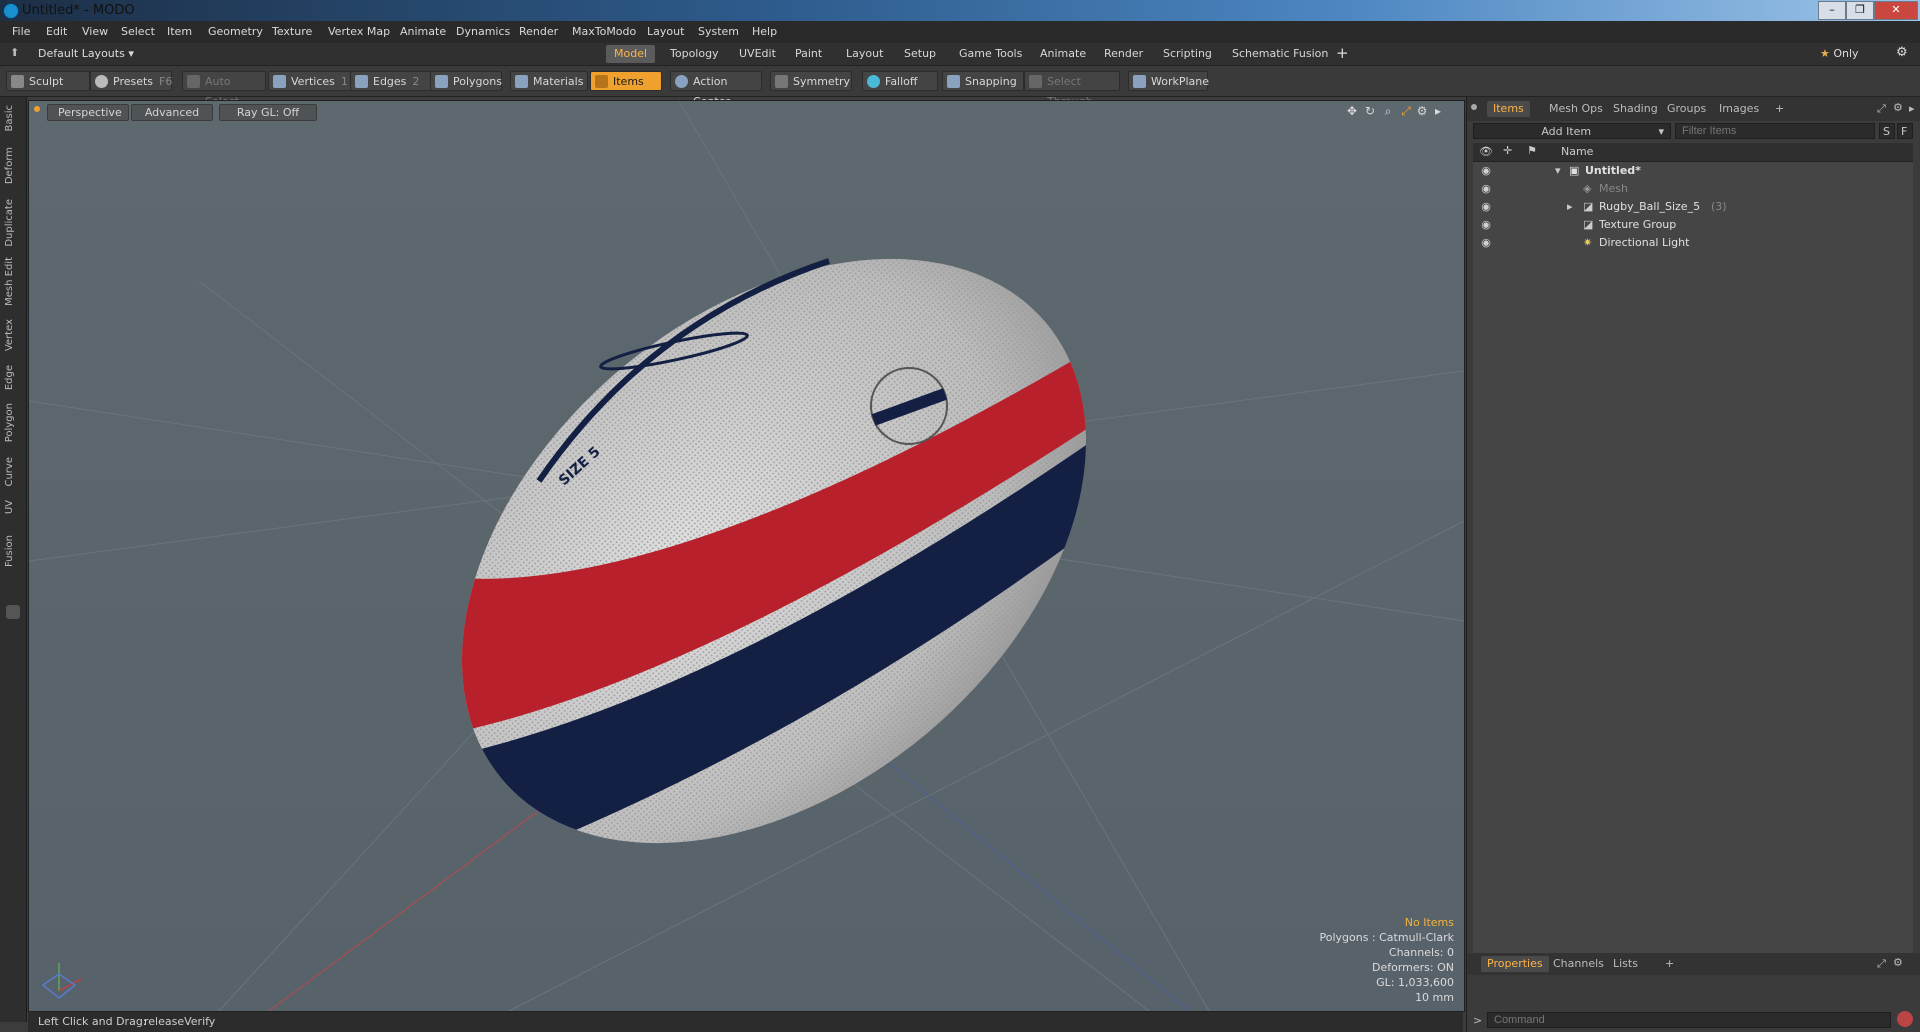 The height and width of the screenshot is (1032, 1920). What do you see at coordinates (549, 81) in the screenshot?
I see `materials-button: Materials` at bounding box center [549, 81].